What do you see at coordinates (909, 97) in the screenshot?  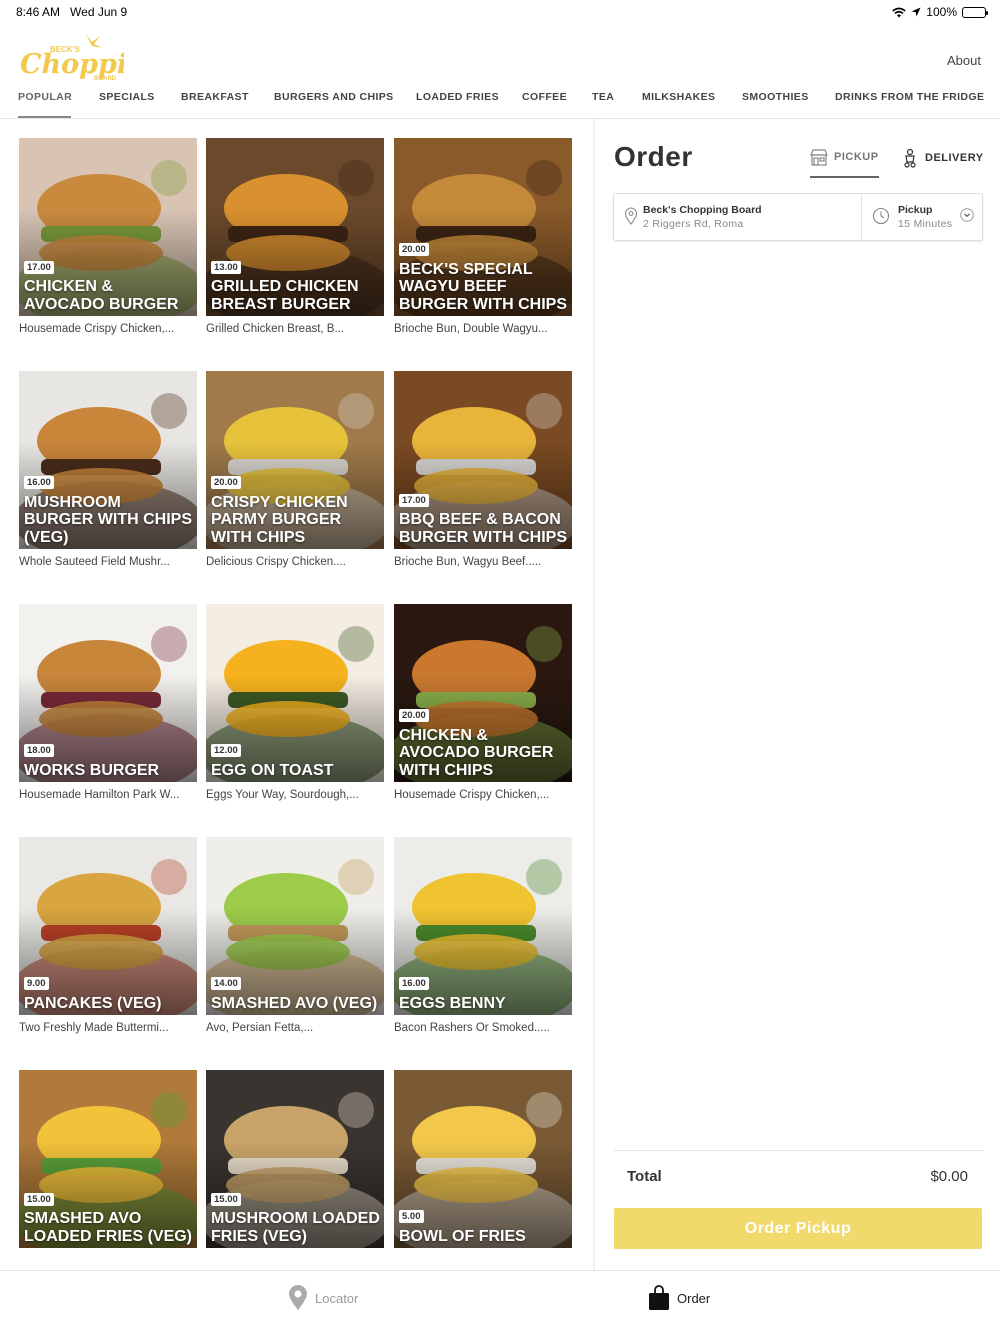 I see `tab-drinks-from-the-fridge: DRINKS FROM THE FRIDGE` at bounding box center [909, 97].